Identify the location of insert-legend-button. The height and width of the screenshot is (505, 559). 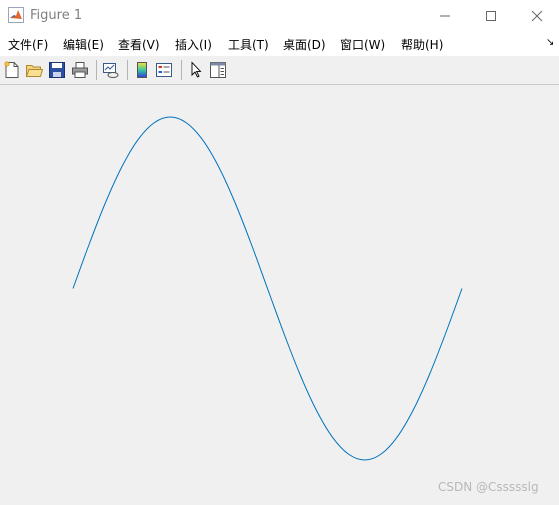
(164, 70).